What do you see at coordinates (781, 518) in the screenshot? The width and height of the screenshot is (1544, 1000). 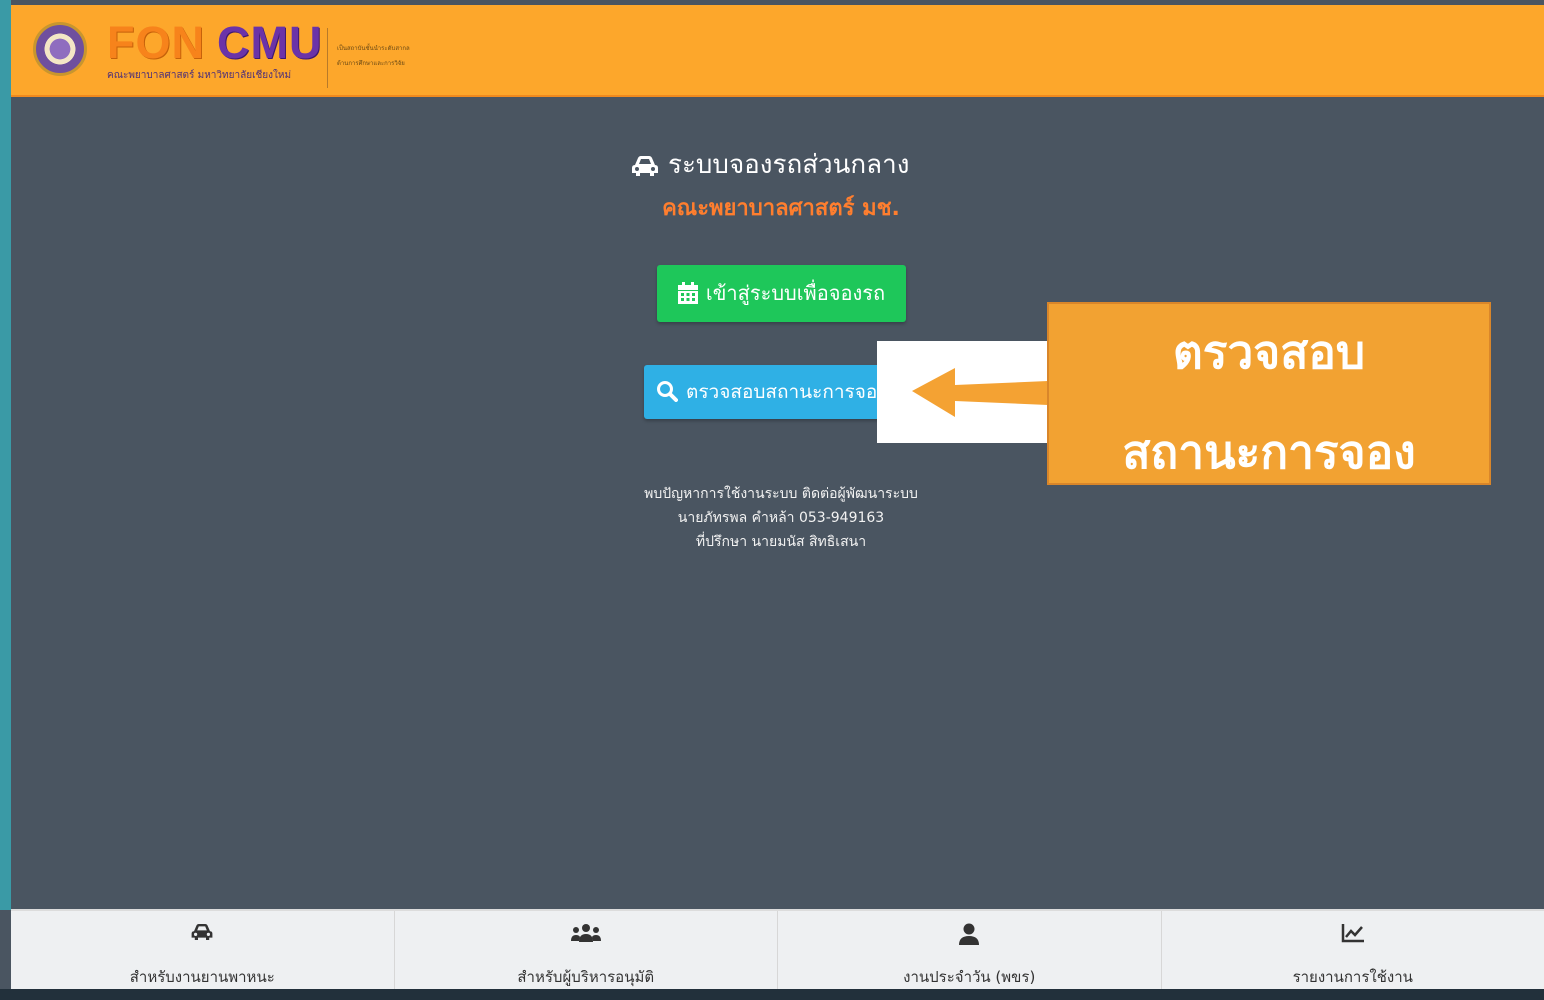 I see `contact-line-2: นายภัทรพล คำหล้า 053-949163` at bounding box center [781, 518].